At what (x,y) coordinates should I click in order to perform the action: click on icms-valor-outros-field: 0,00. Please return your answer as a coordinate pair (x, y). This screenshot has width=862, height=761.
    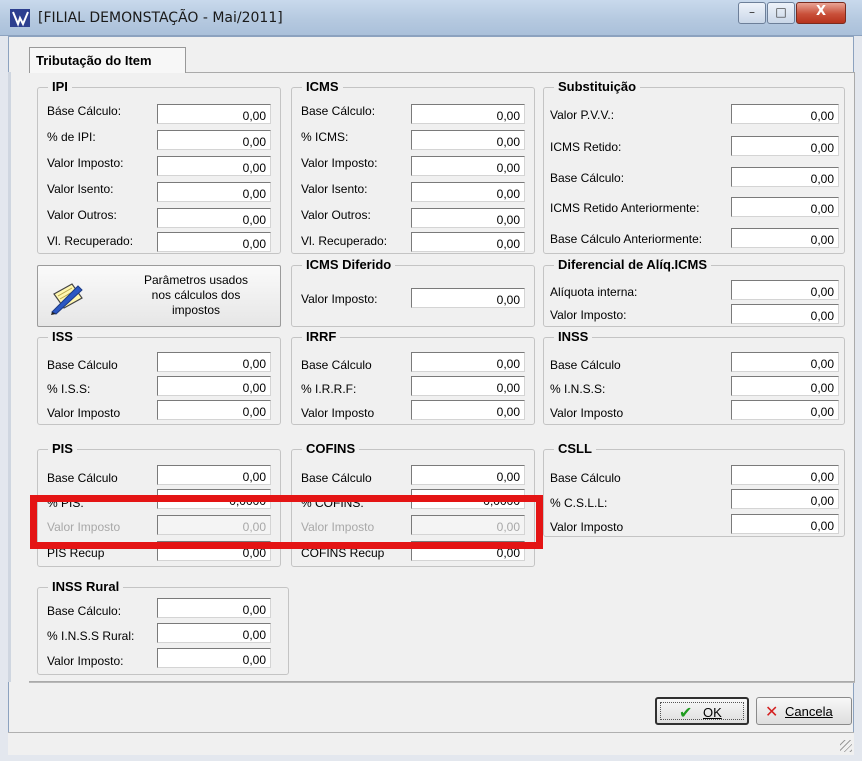
    Looking at the image, I should click on (468, 218).